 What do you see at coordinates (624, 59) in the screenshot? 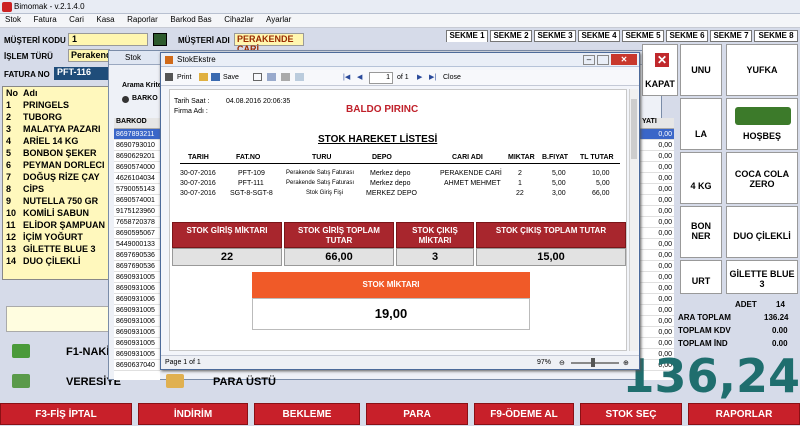
I see `window-close-icon: ✕` at bounding box center [624, 59].